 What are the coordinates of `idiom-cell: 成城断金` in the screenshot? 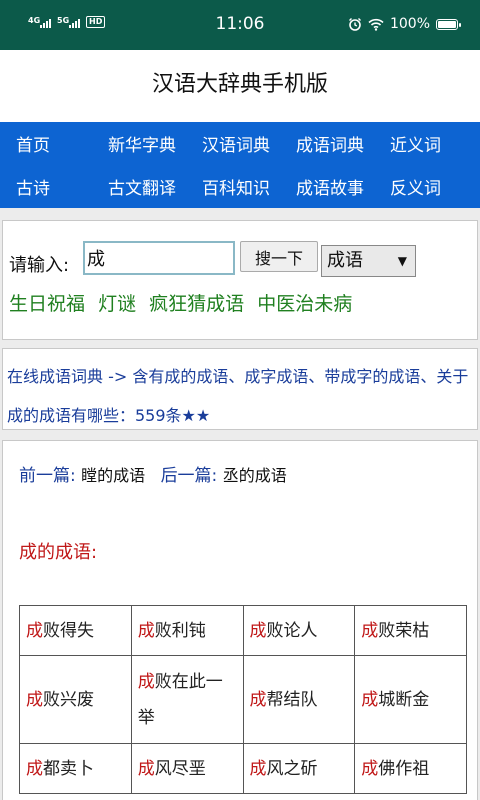 It's located at (410, 699).